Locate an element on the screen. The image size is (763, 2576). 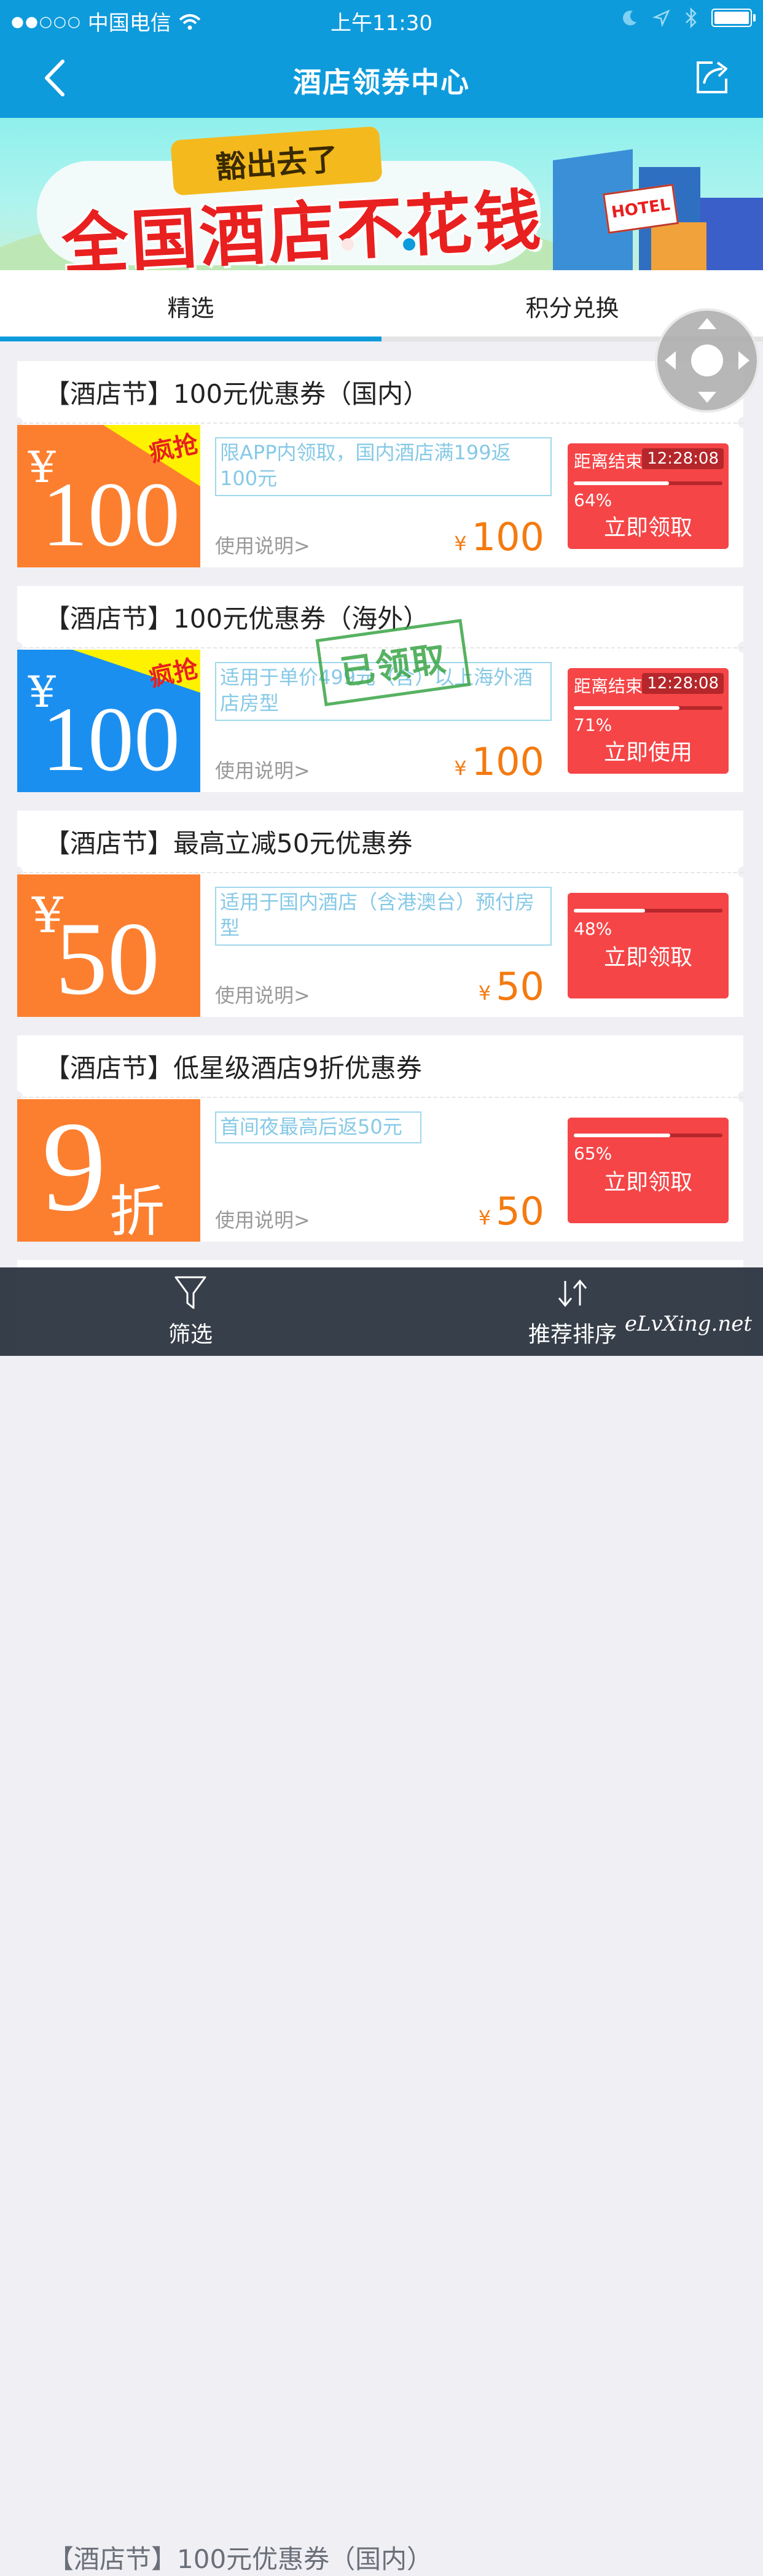
coupon-title: 【酒店节】最高立减50元优惠券 is located at coordinates (228, 843).